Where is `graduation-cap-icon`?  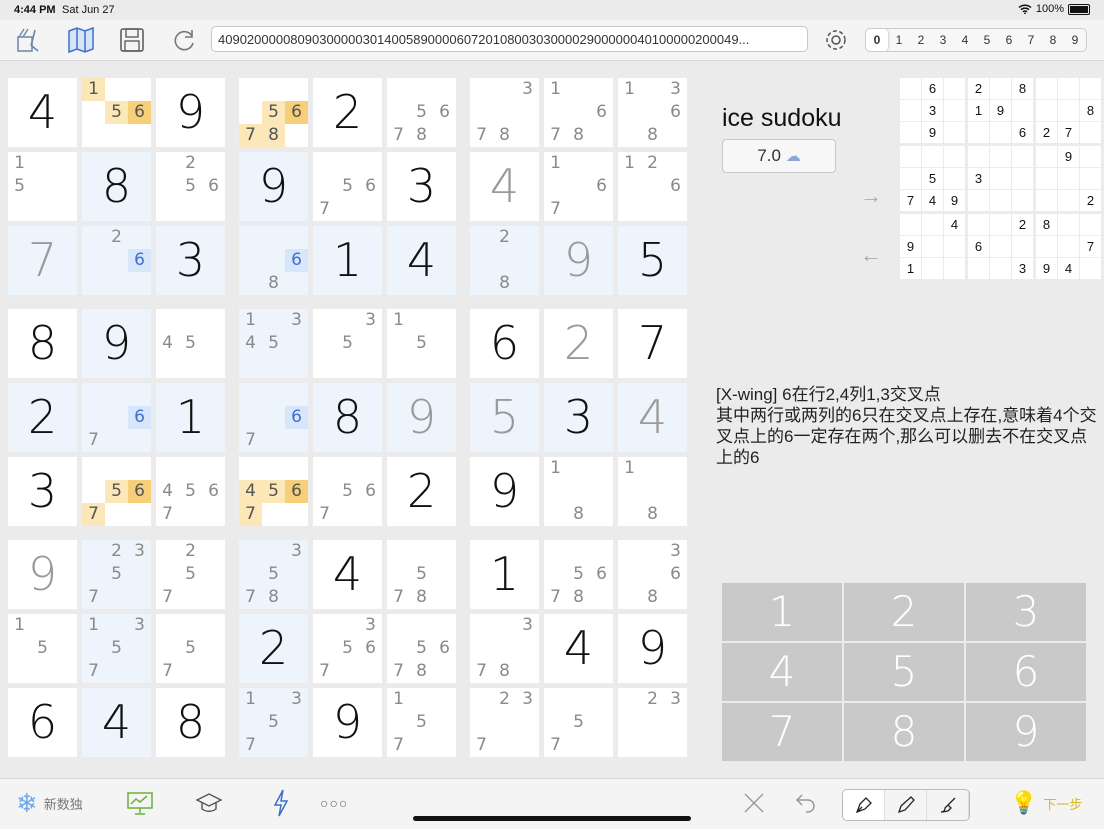
graduation-cap-icon is located at coordinates (209, 803).